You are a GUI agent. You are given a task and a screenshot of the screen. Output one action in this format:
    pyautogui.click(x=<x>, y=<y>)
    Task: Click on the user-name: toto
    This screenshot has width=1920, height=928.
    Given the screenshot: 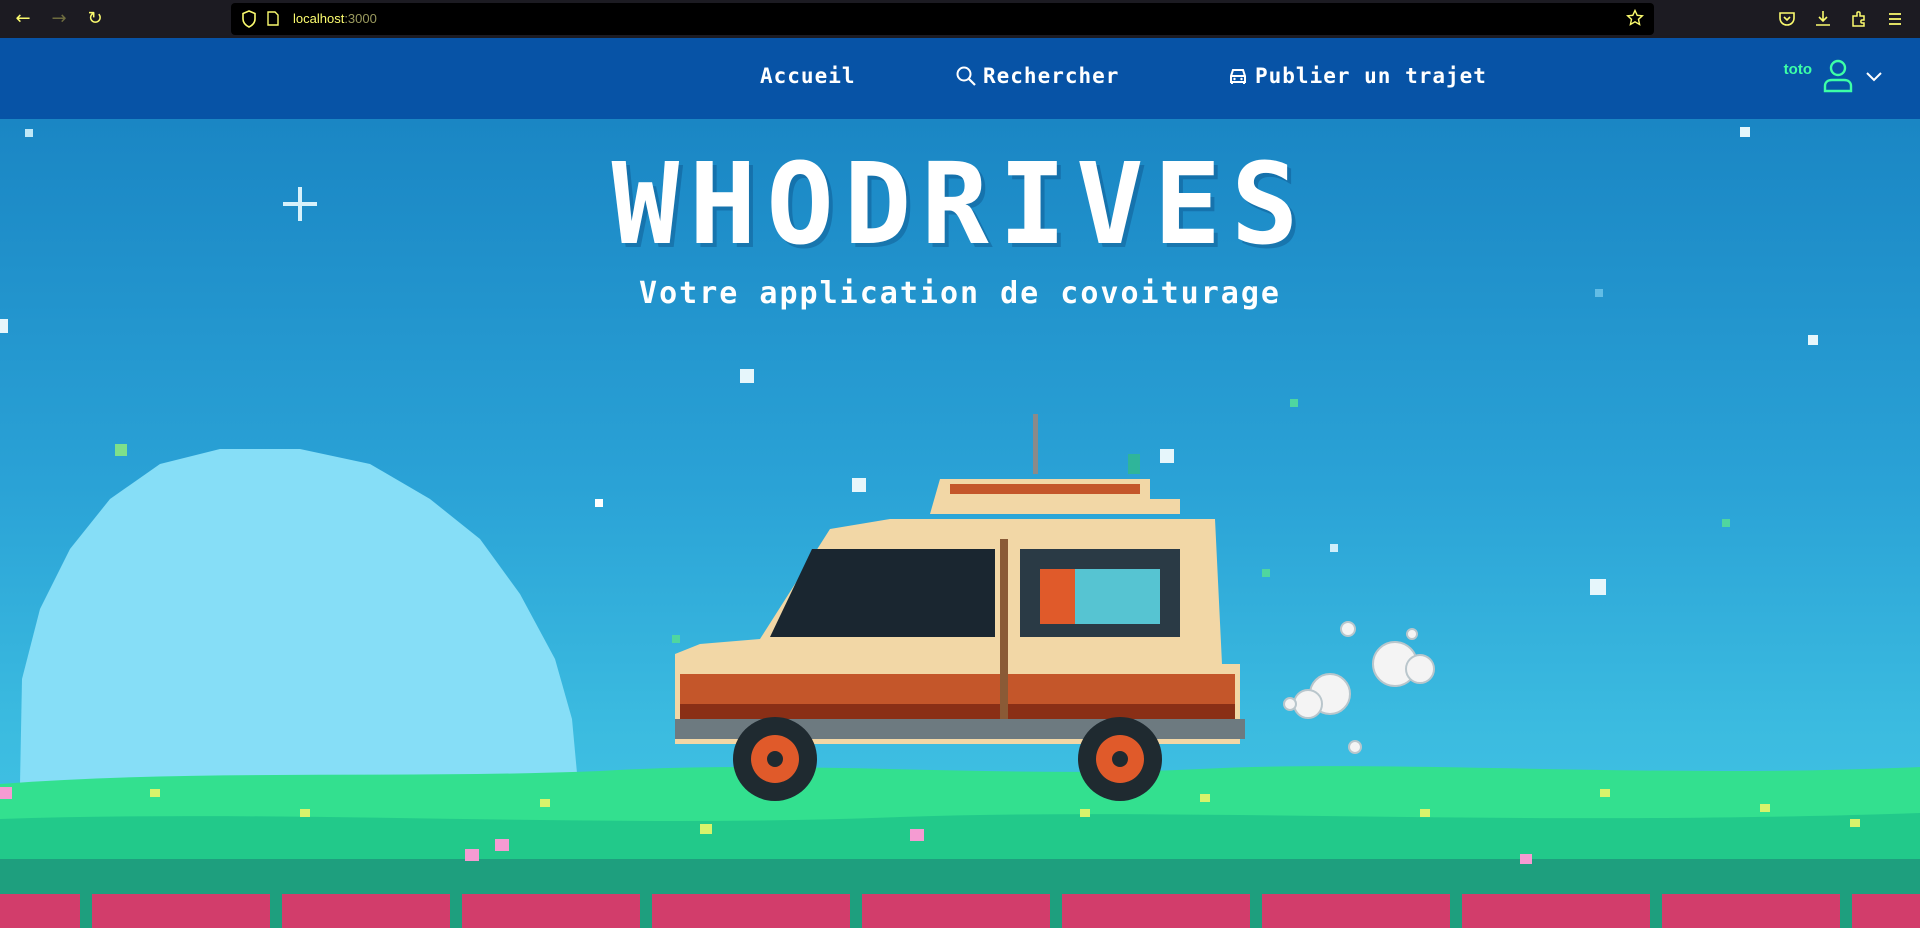 What is the action you would take?
    pyautogui.click(x=1797, y=69)
    